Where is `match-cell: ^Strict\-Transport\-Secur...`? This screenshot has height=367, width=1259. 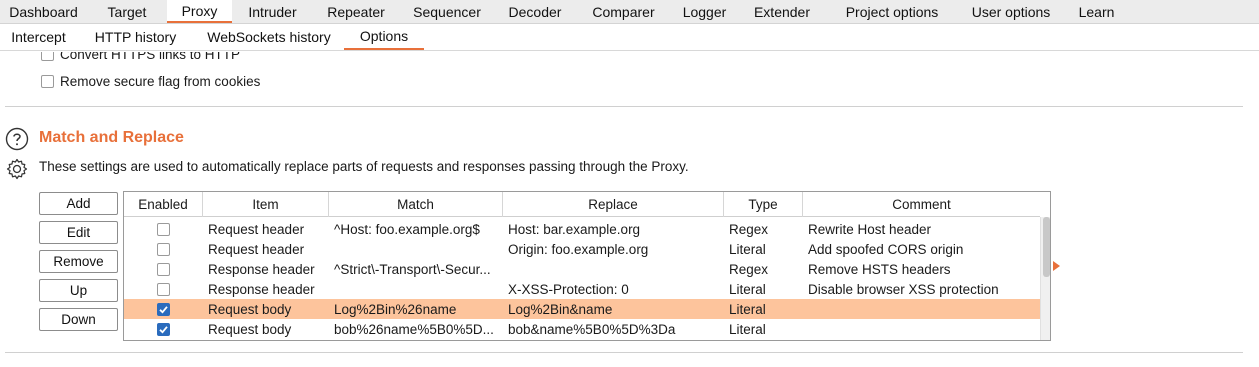
match-cell: ^Strict\-Transport\-Secur... is located at coordinates (412, 269).